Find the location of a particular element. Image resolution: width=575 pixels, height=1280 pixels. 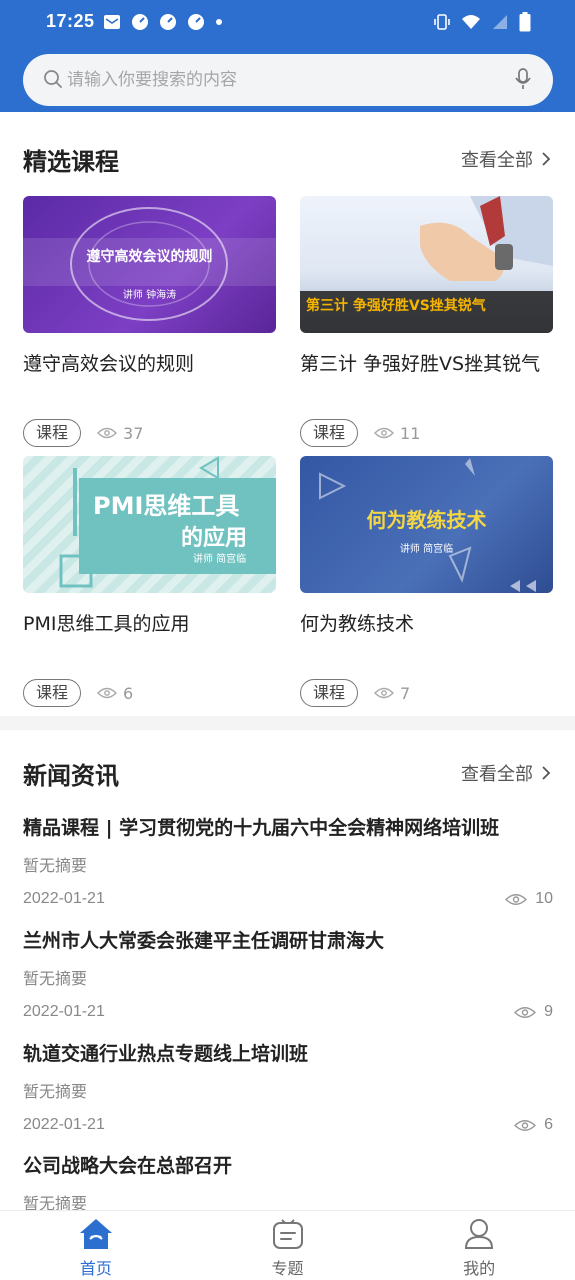

search-input is located at coordinates (287, 80).